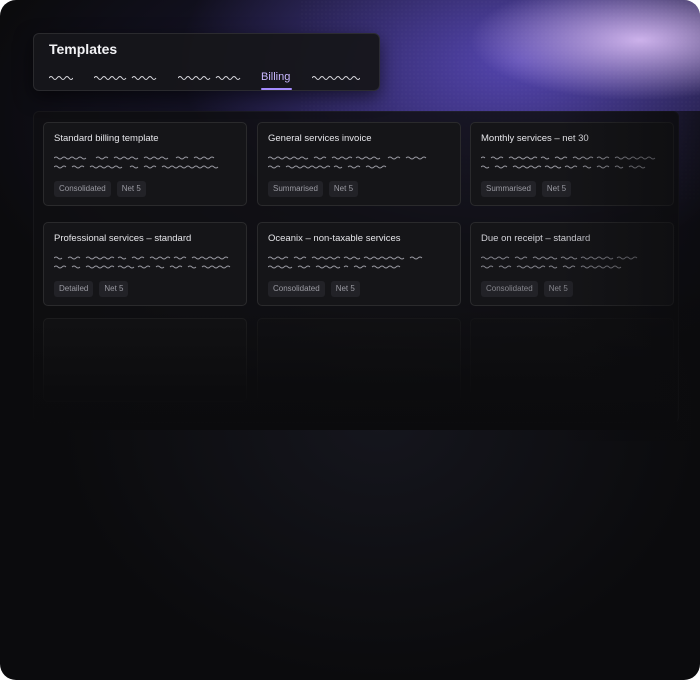 Image resolution: width=700 pixels, height=680 pixels. I want to click on card-title: Standard billing template, so click(106, 138).